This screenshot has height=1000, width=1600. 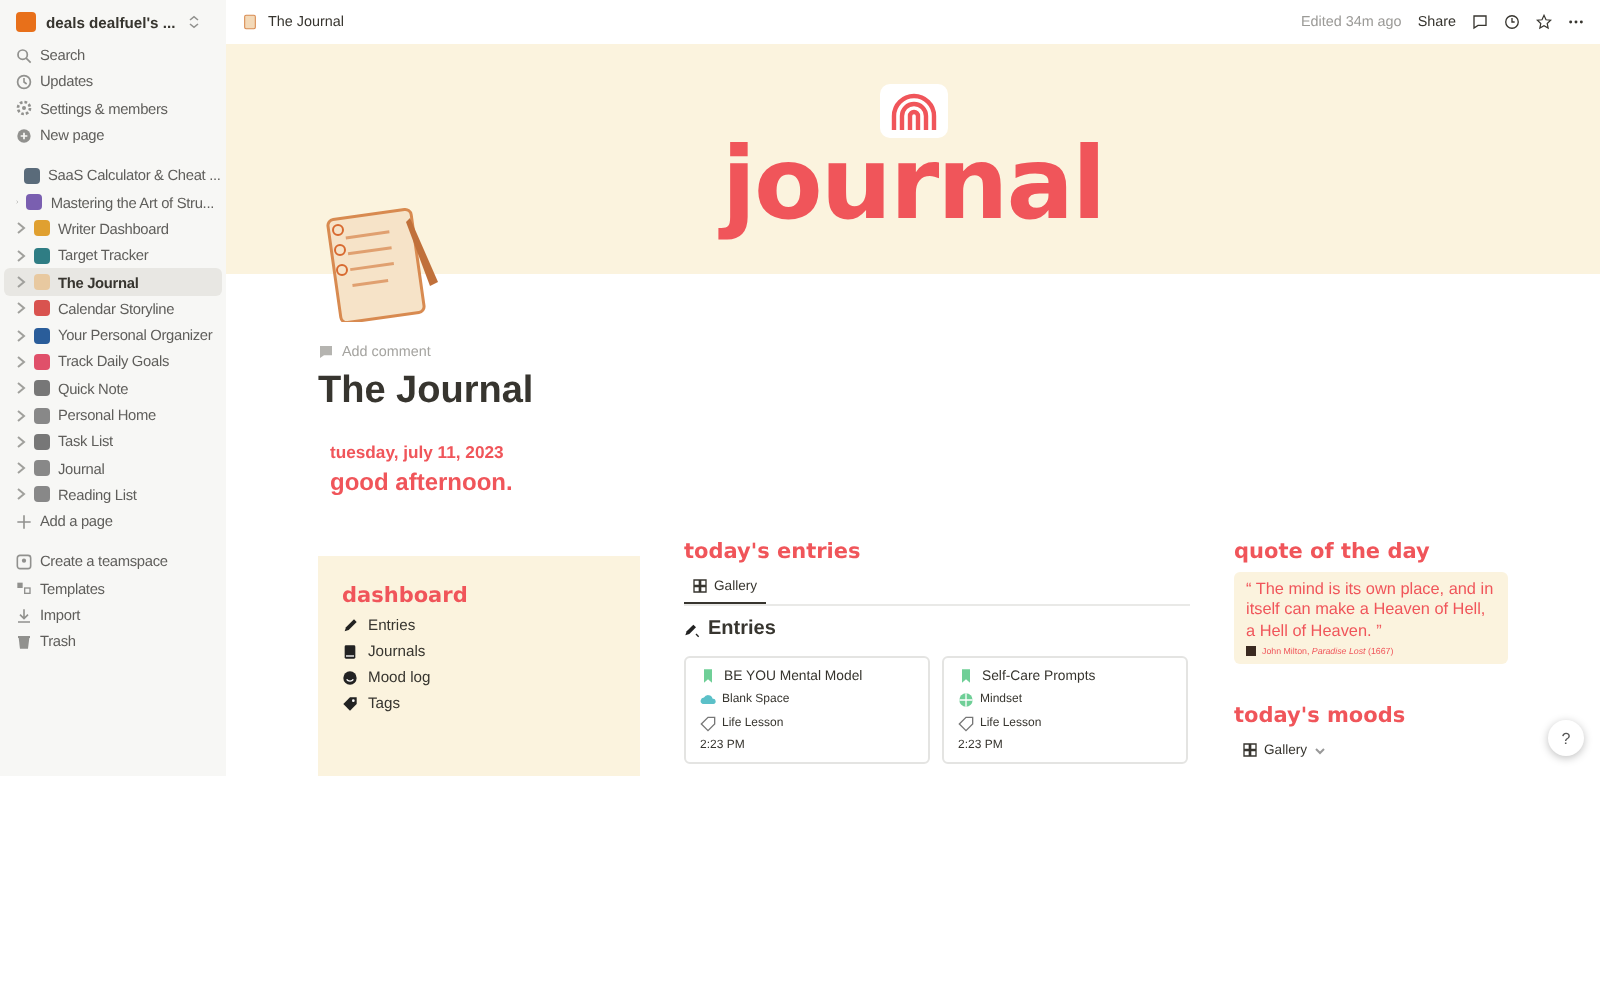 I want to click on plus-circle-icon, so click(x=24, y=135).